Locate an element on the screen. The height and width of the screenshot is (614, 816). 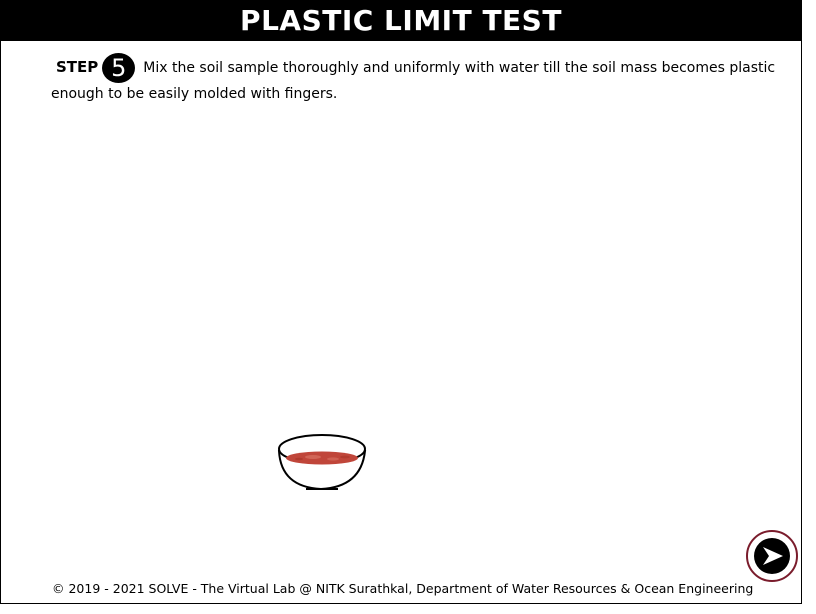
step-label: STEP is located at coordinates (77, 67).